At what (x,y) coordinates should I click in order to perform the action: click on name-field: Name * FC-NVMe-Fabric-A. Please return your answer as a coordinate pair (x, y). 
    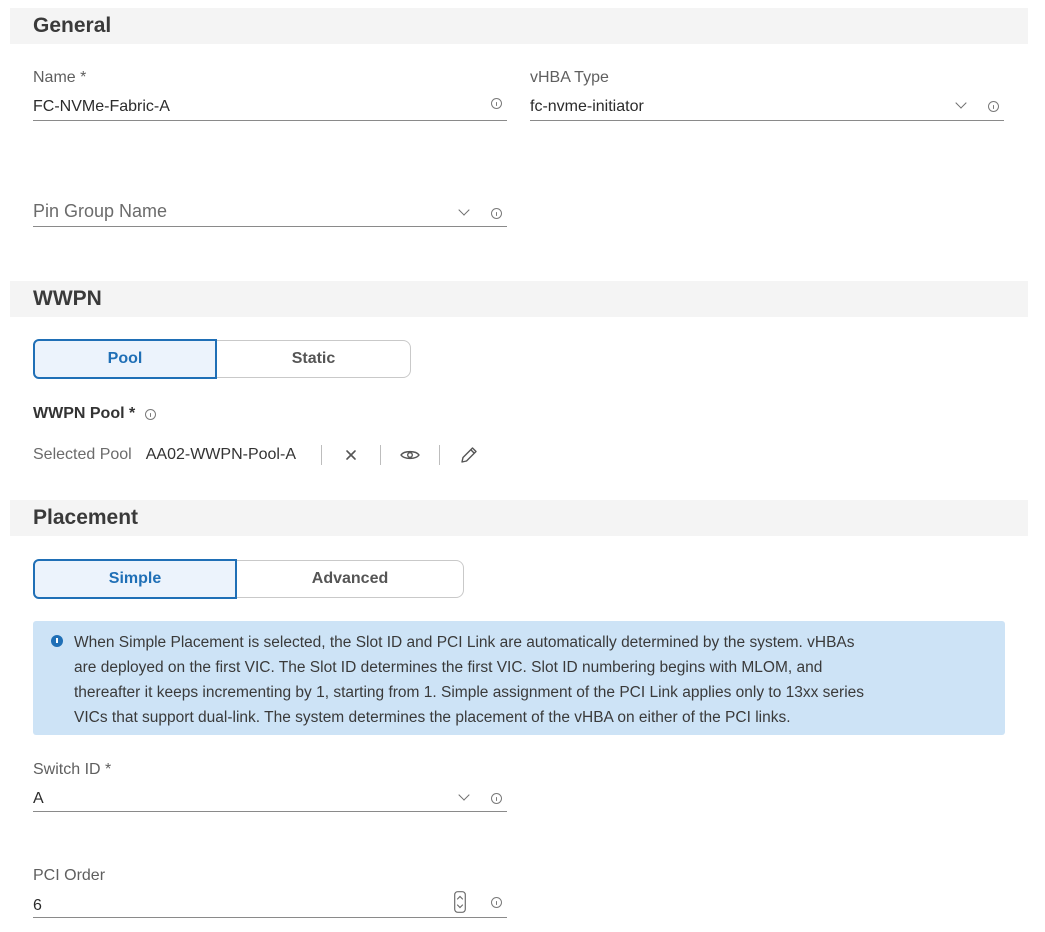
    Looking at the image, I should click on (270, 95).